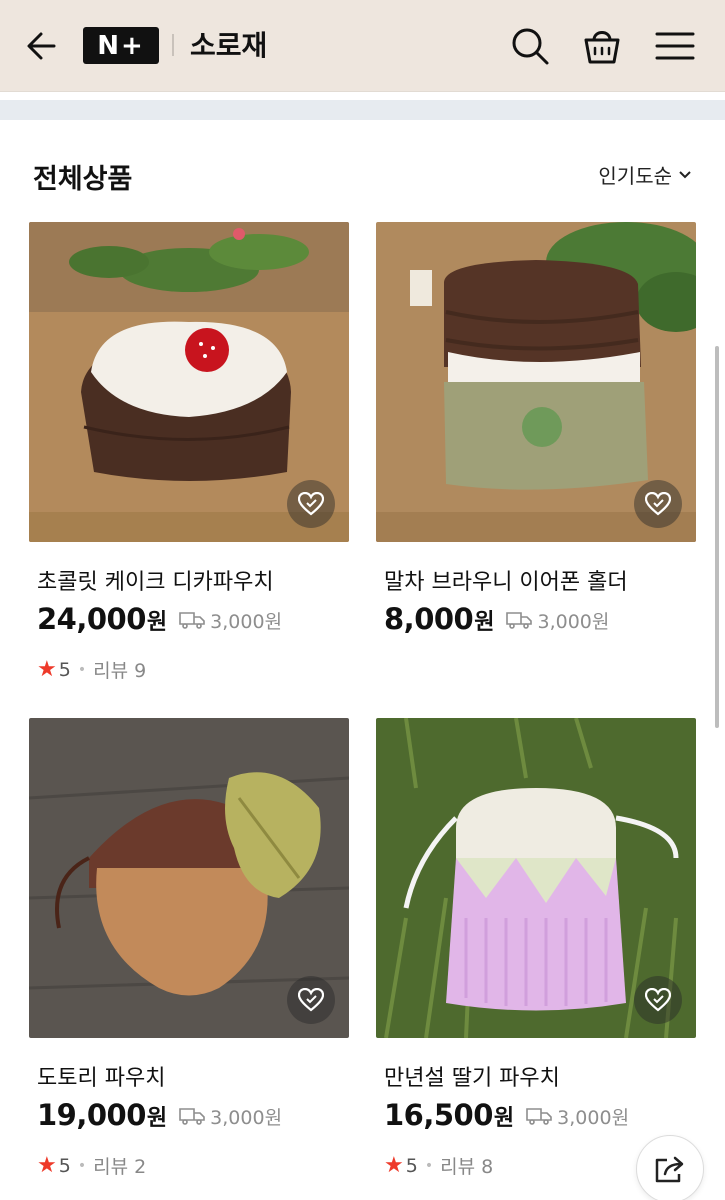  I want to click on product-price: 24,000, so click(91, 619).